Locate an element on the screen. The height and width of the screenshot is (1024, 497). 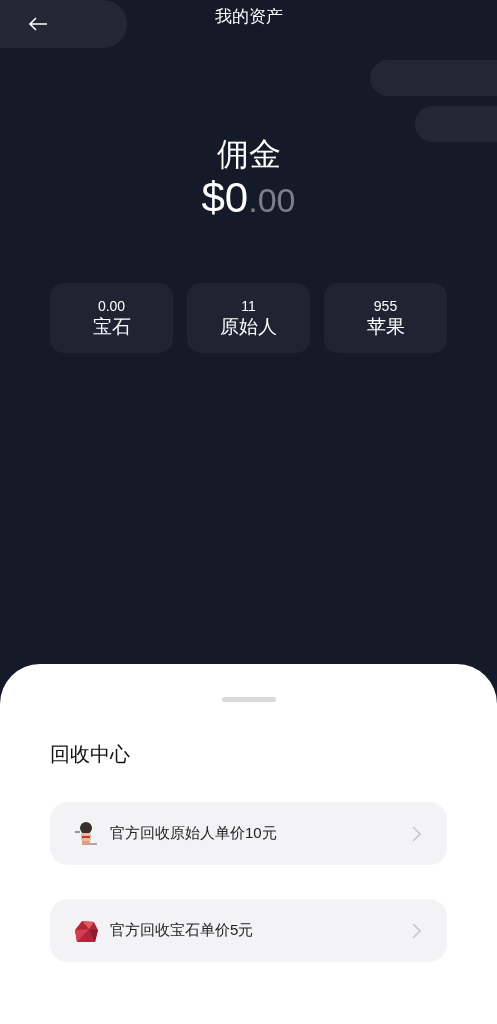
asset-value: 11 is located at coordinates (248, 306).